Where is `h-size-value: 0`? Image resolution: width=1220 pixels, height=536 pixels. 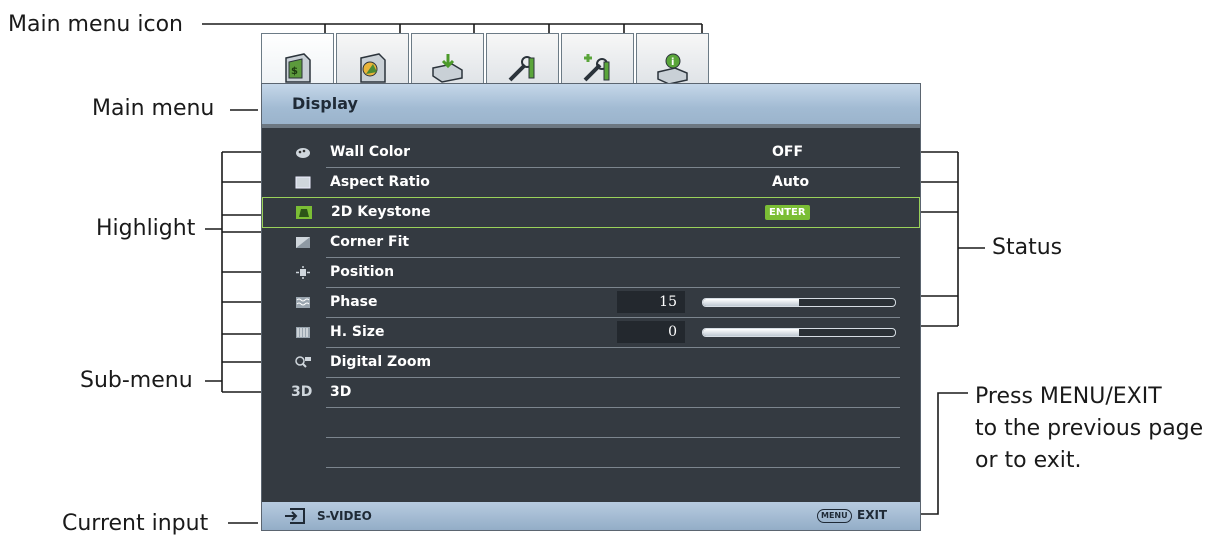
h-size-value: 0 is located at coordinates (651, 332).